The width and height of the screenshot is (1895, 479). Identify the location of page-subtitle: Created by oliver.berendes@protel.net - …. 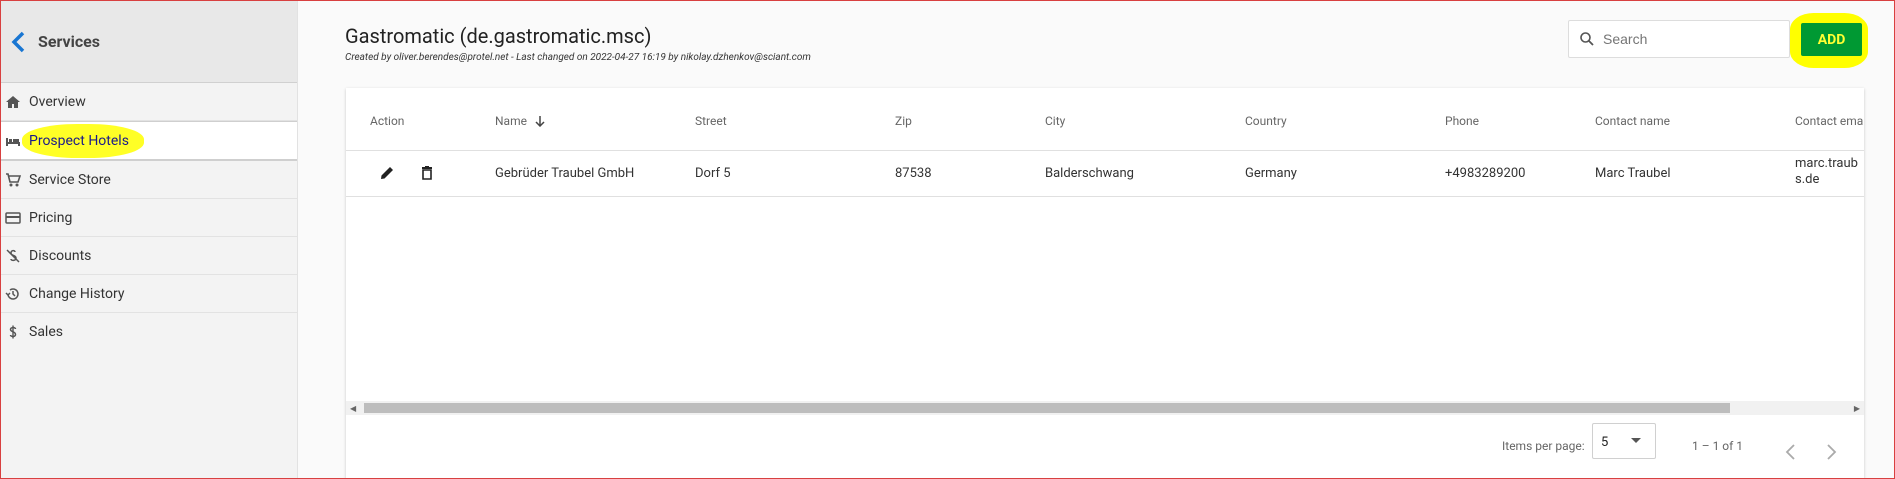
(578, 57).